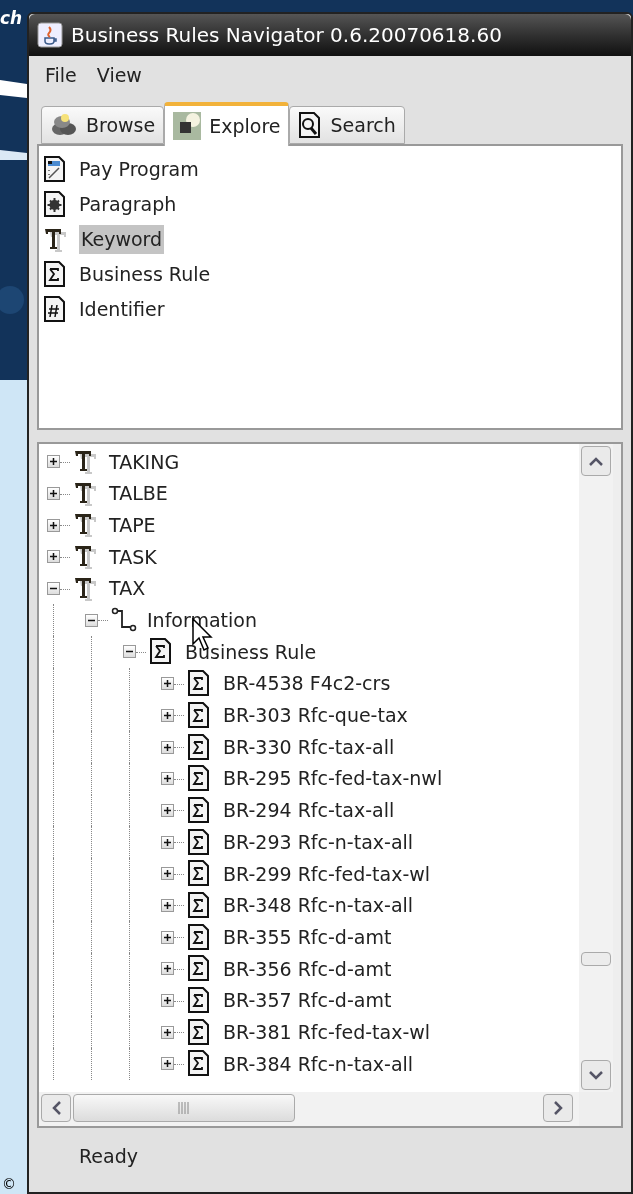  I want to click on tree-item: BR-303 Rfc-que-tax, so click(315, 715).